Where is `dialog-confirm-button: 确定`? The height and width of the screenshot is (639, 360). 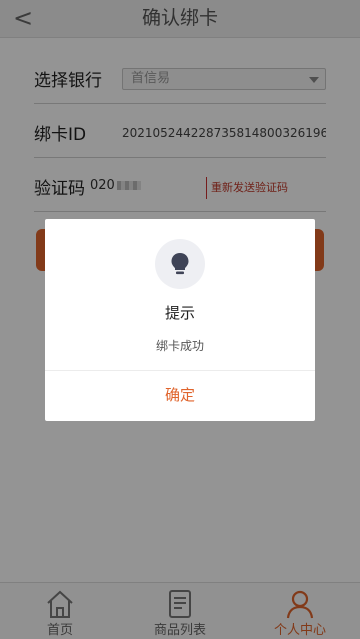
dialog-confirm-button: 确定 is located at coordinates (180, 396).